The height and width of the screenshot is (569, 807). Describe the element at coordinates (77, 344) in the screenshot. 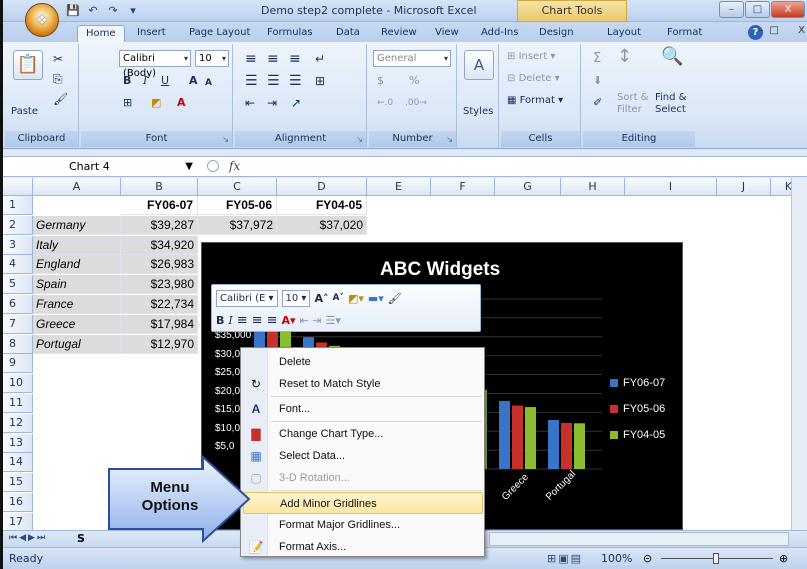

I see `table-row-country: Portugal` at that location.